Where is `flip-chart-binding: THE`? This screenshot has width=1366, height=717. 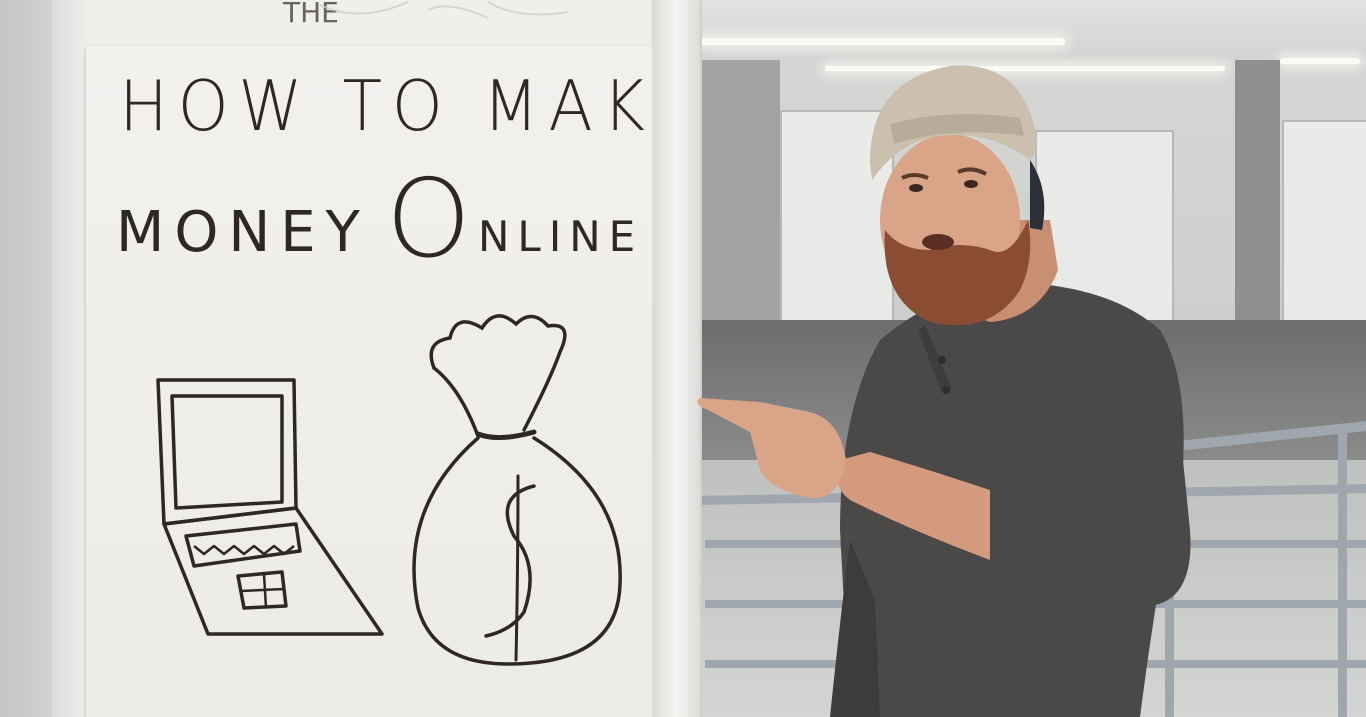
flip-chart-binding: THE is located at coordinates (369, 24).